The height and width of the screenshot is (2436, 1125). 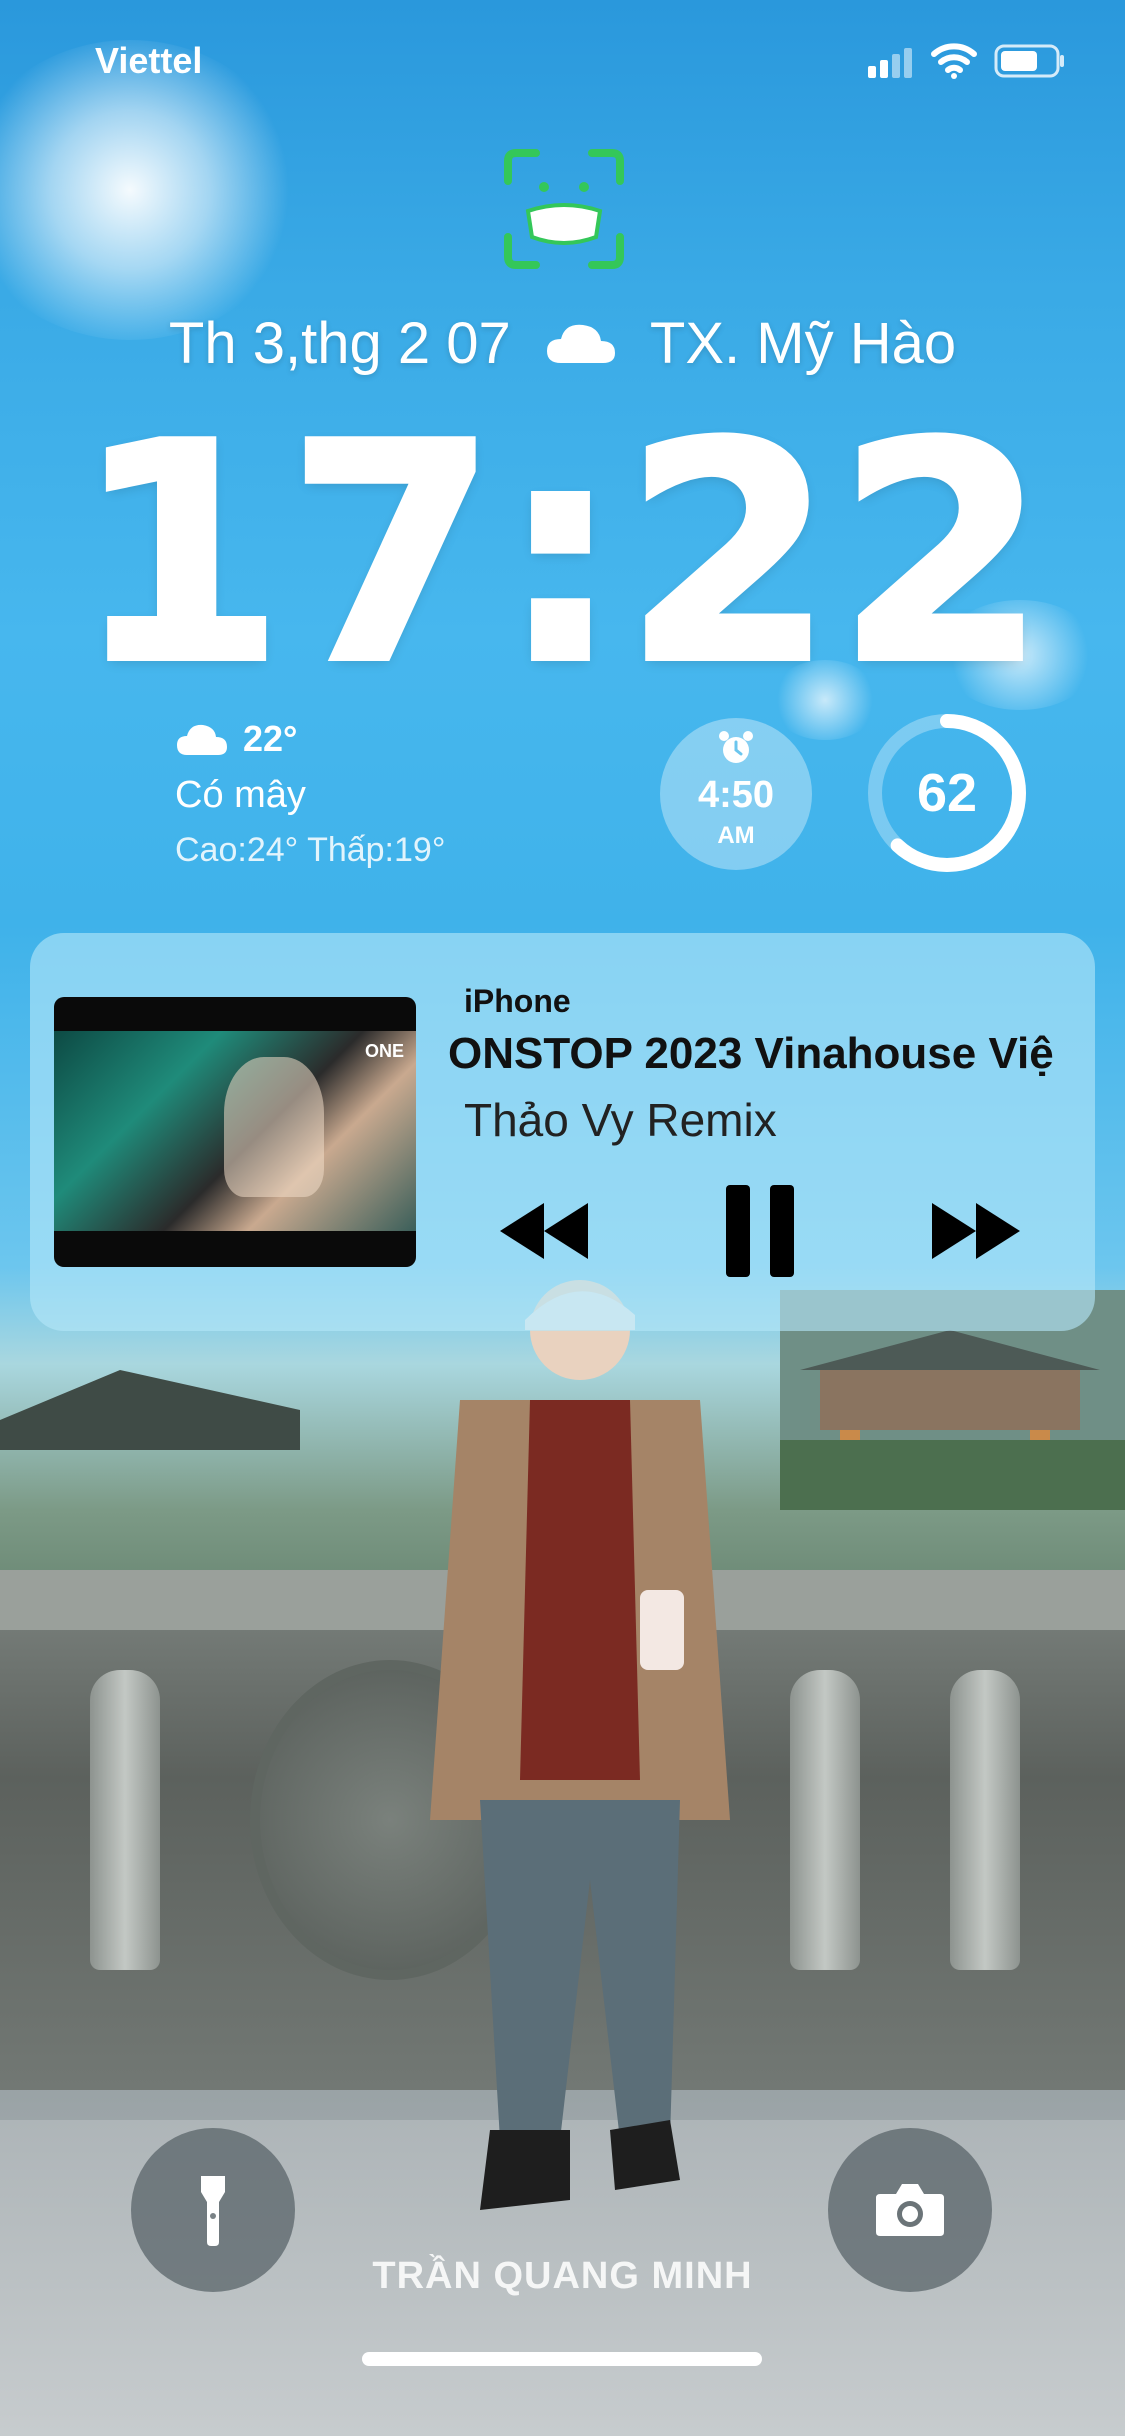 I want to click on alarm-ampm: AM, so click(x=736, y=835).